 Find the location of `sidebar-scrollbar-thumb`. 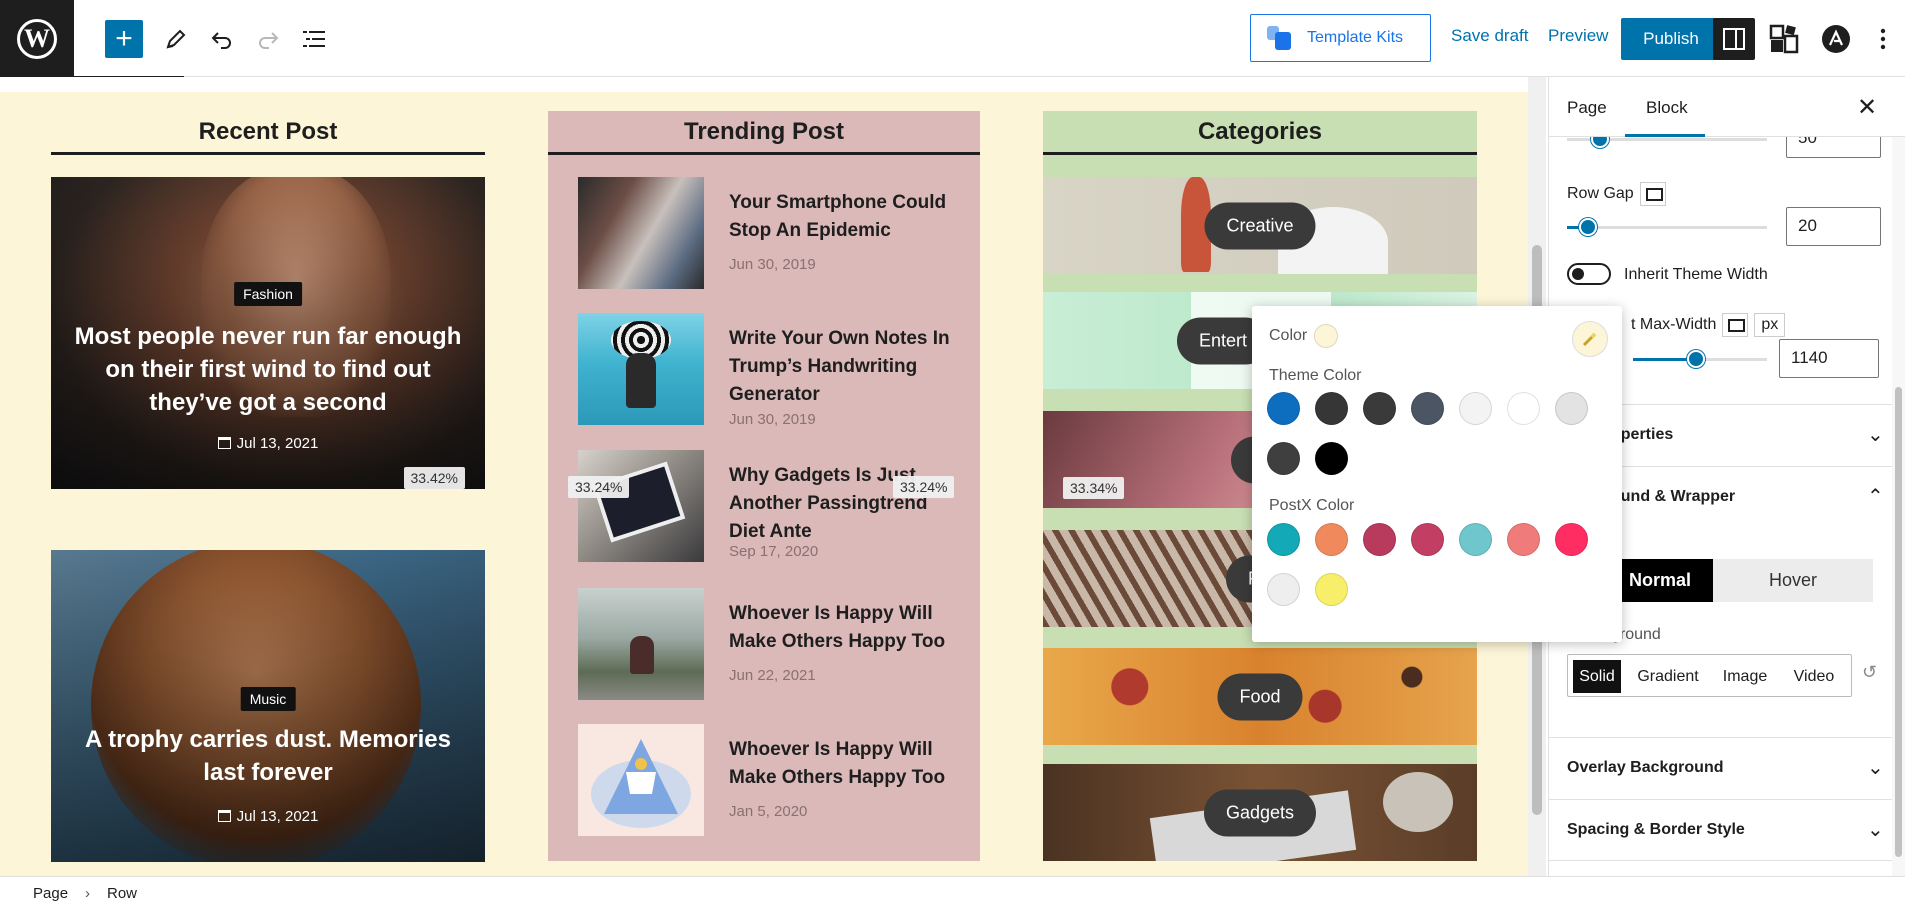

sidebar-scrollbar-thumb is located at coordinates (1898, 622).